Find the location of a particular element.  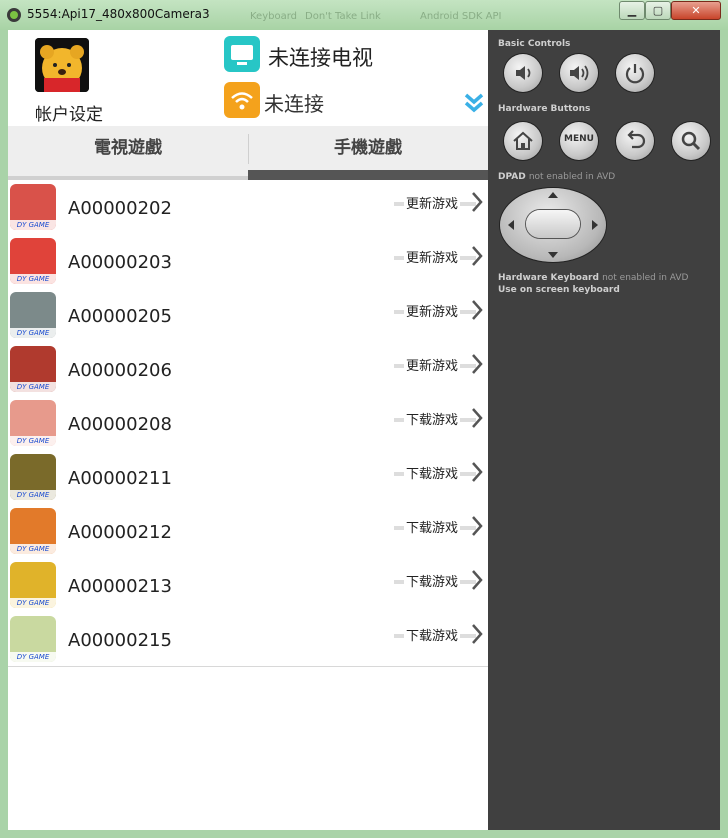

basic-controls-heading: Basic Controls is located at coordinates (534, 44).